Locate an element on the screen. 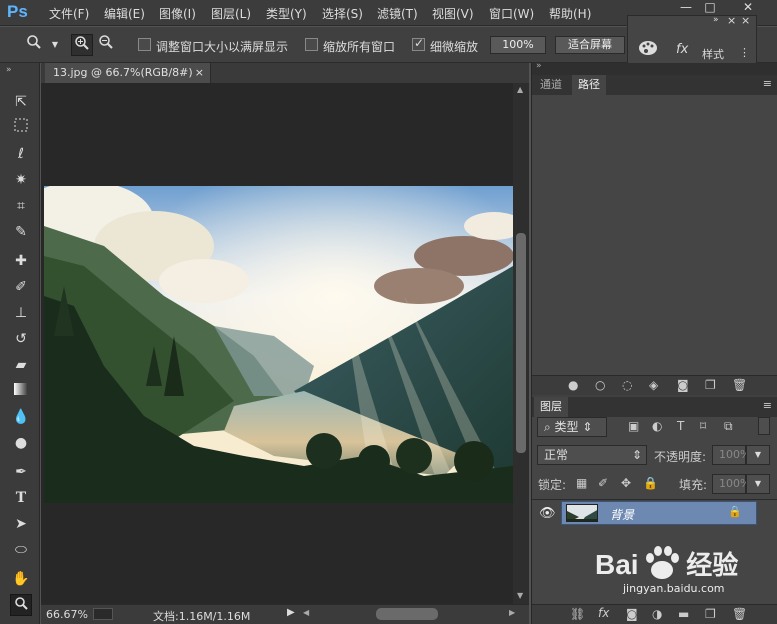  panel-menu-icon: ⋮ is located at coordinates (744, 52).